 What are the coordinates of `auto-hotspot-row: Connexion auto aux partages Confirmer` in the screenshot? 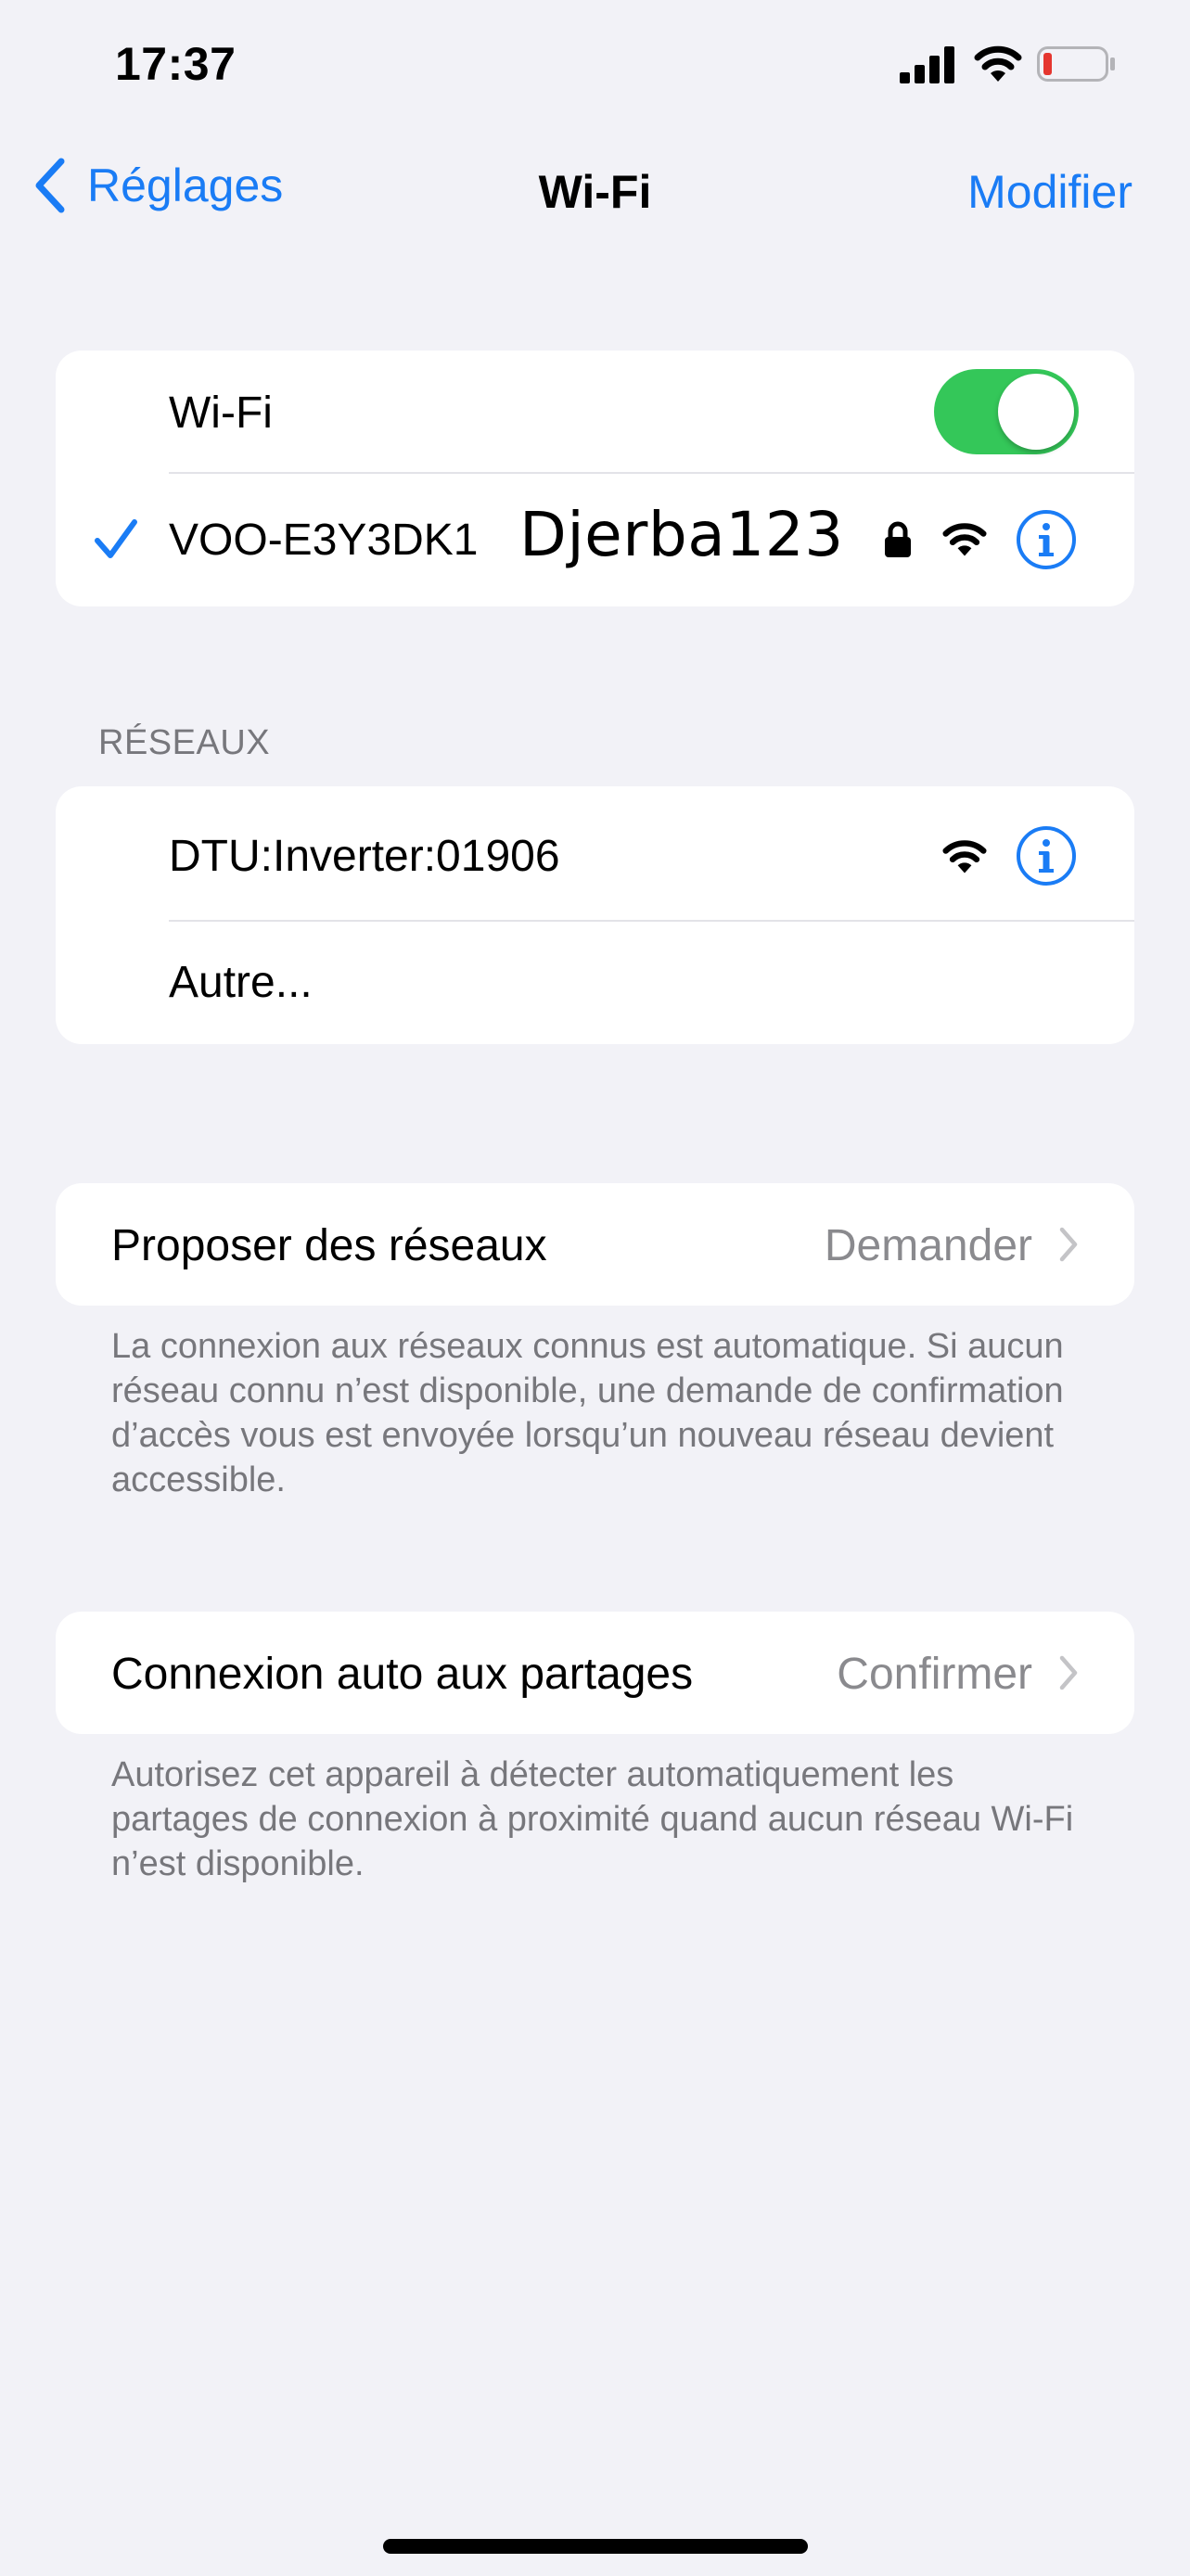 It's located at (595, 1673).